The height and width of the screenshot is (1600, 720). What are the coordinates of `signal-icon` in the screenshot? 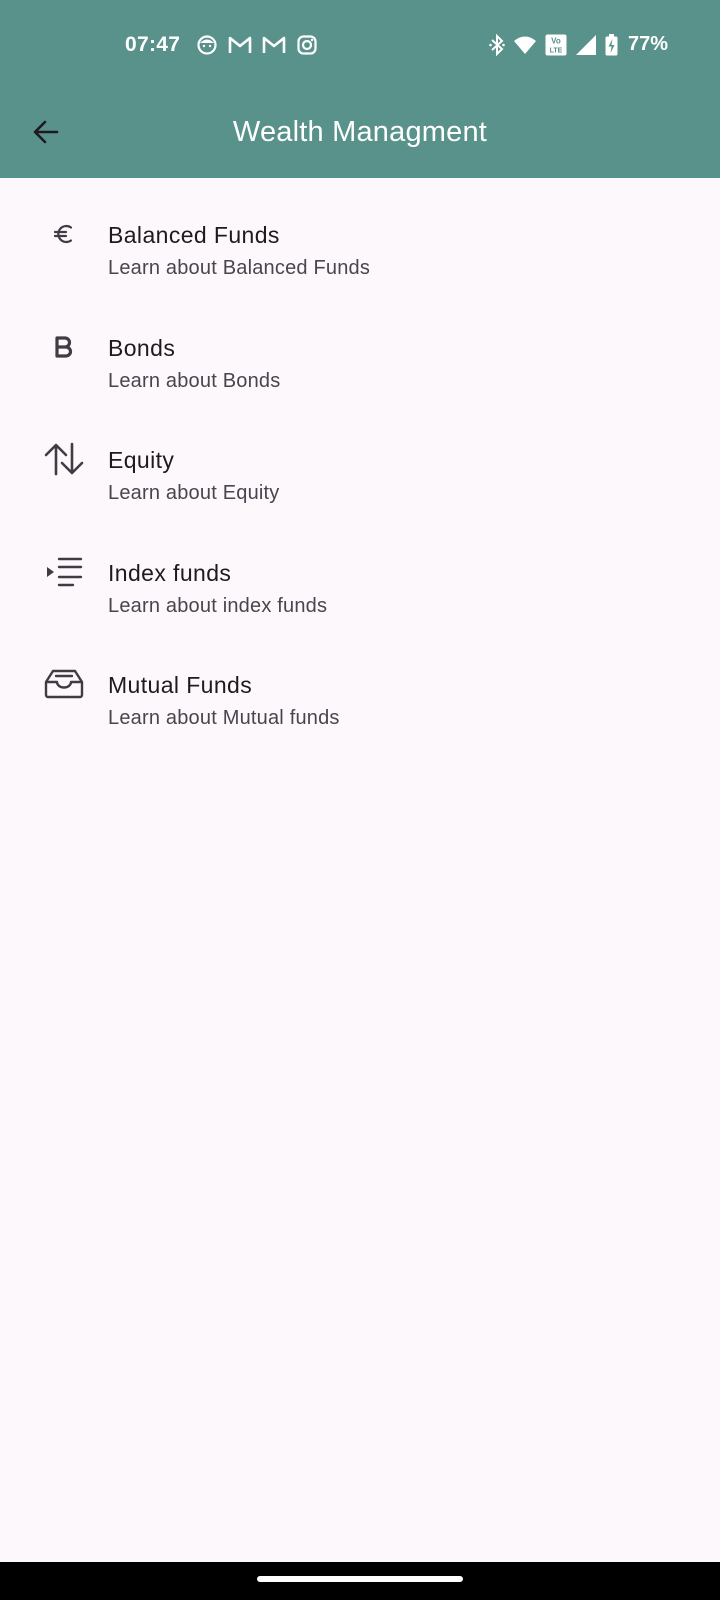 It's located at (586, 45).